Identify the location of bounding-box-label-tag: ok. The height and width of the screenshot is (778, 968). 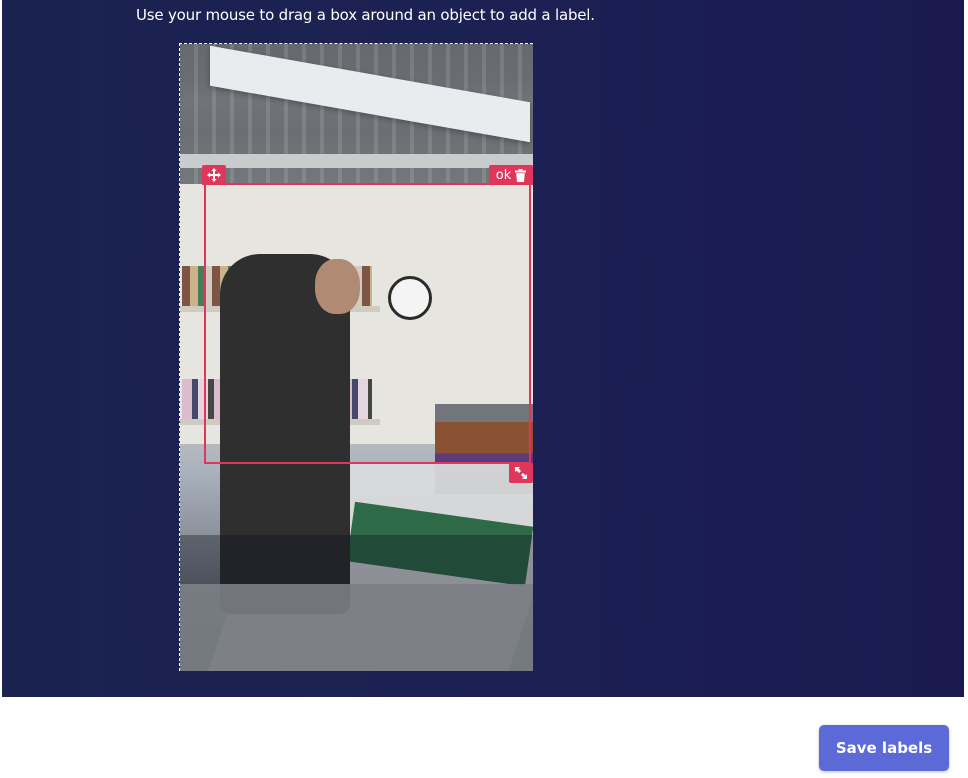
(511, 175).